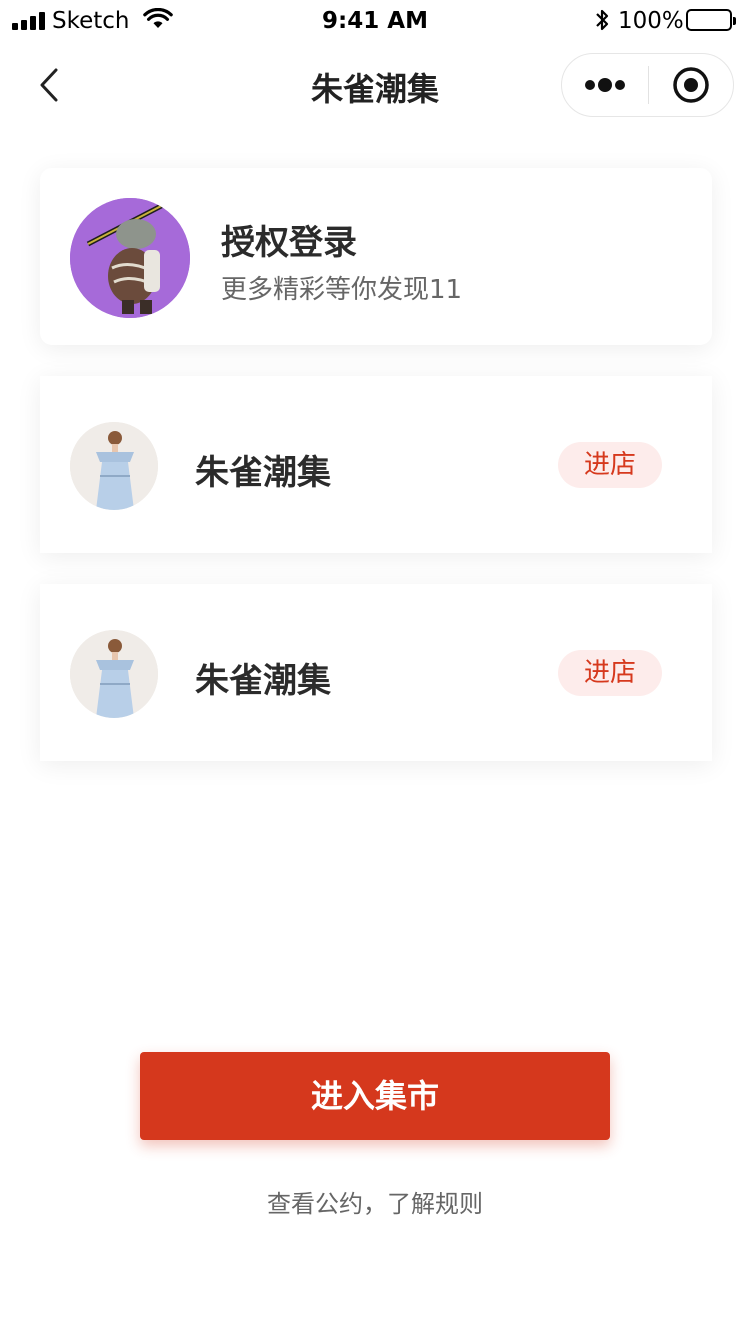  I want to click on mini-program-capsule, so click(647, 85).